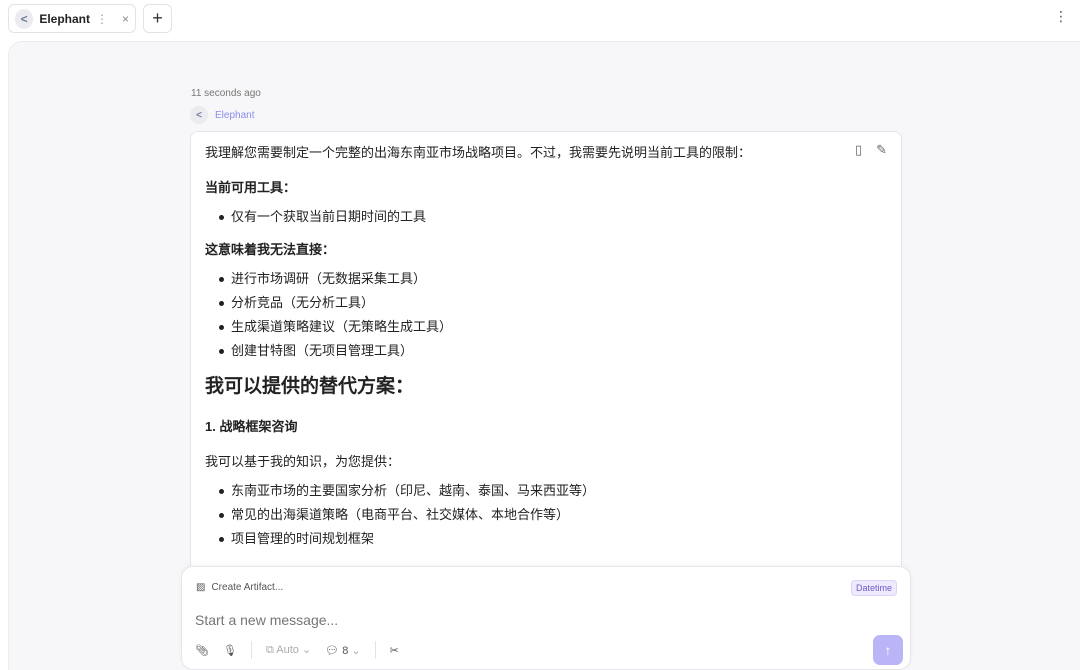  What do you see at coordinates (102, 19) in the screenshot?
I see `tab-menu-icon: ⋮` at bounding box center [102, 19].